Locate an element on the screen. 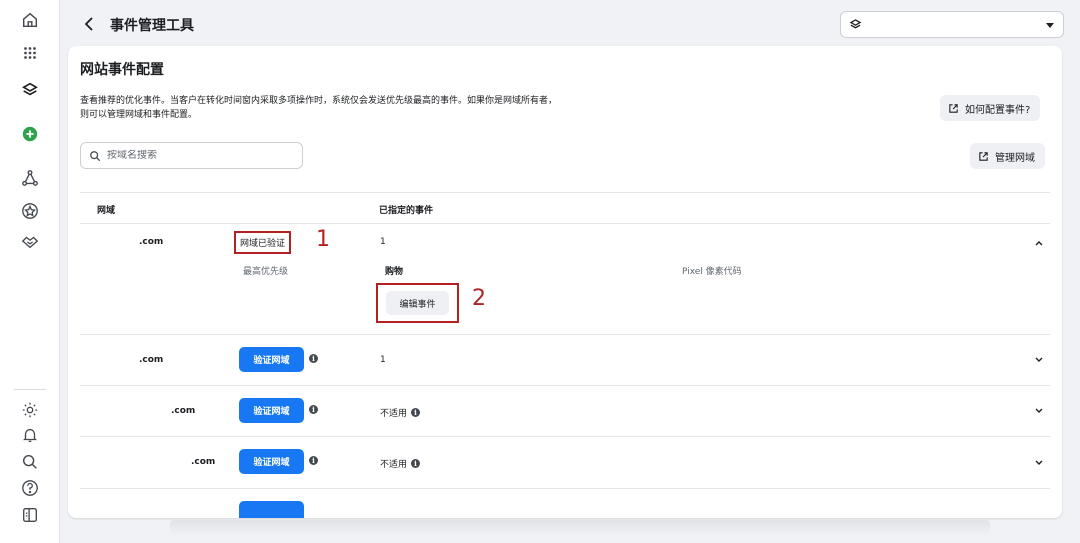  how-to-configure-label: 如何配置事件? is located at coordinates (998, 110).